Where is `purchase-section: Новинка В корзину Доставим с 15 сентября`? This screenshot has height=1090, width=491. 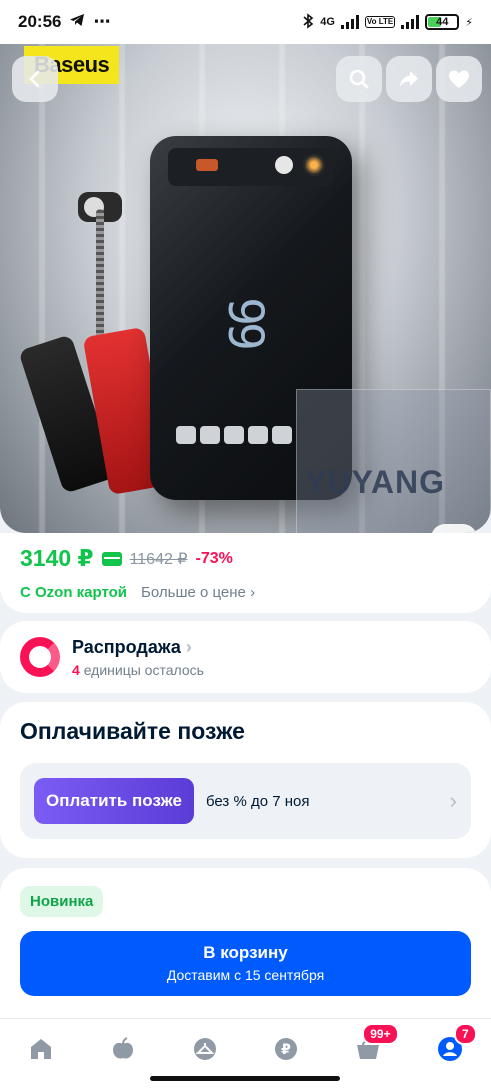 purchase-section: Новинка В корзину Доставим с 15 сентября is located at coordinates (245, 943).